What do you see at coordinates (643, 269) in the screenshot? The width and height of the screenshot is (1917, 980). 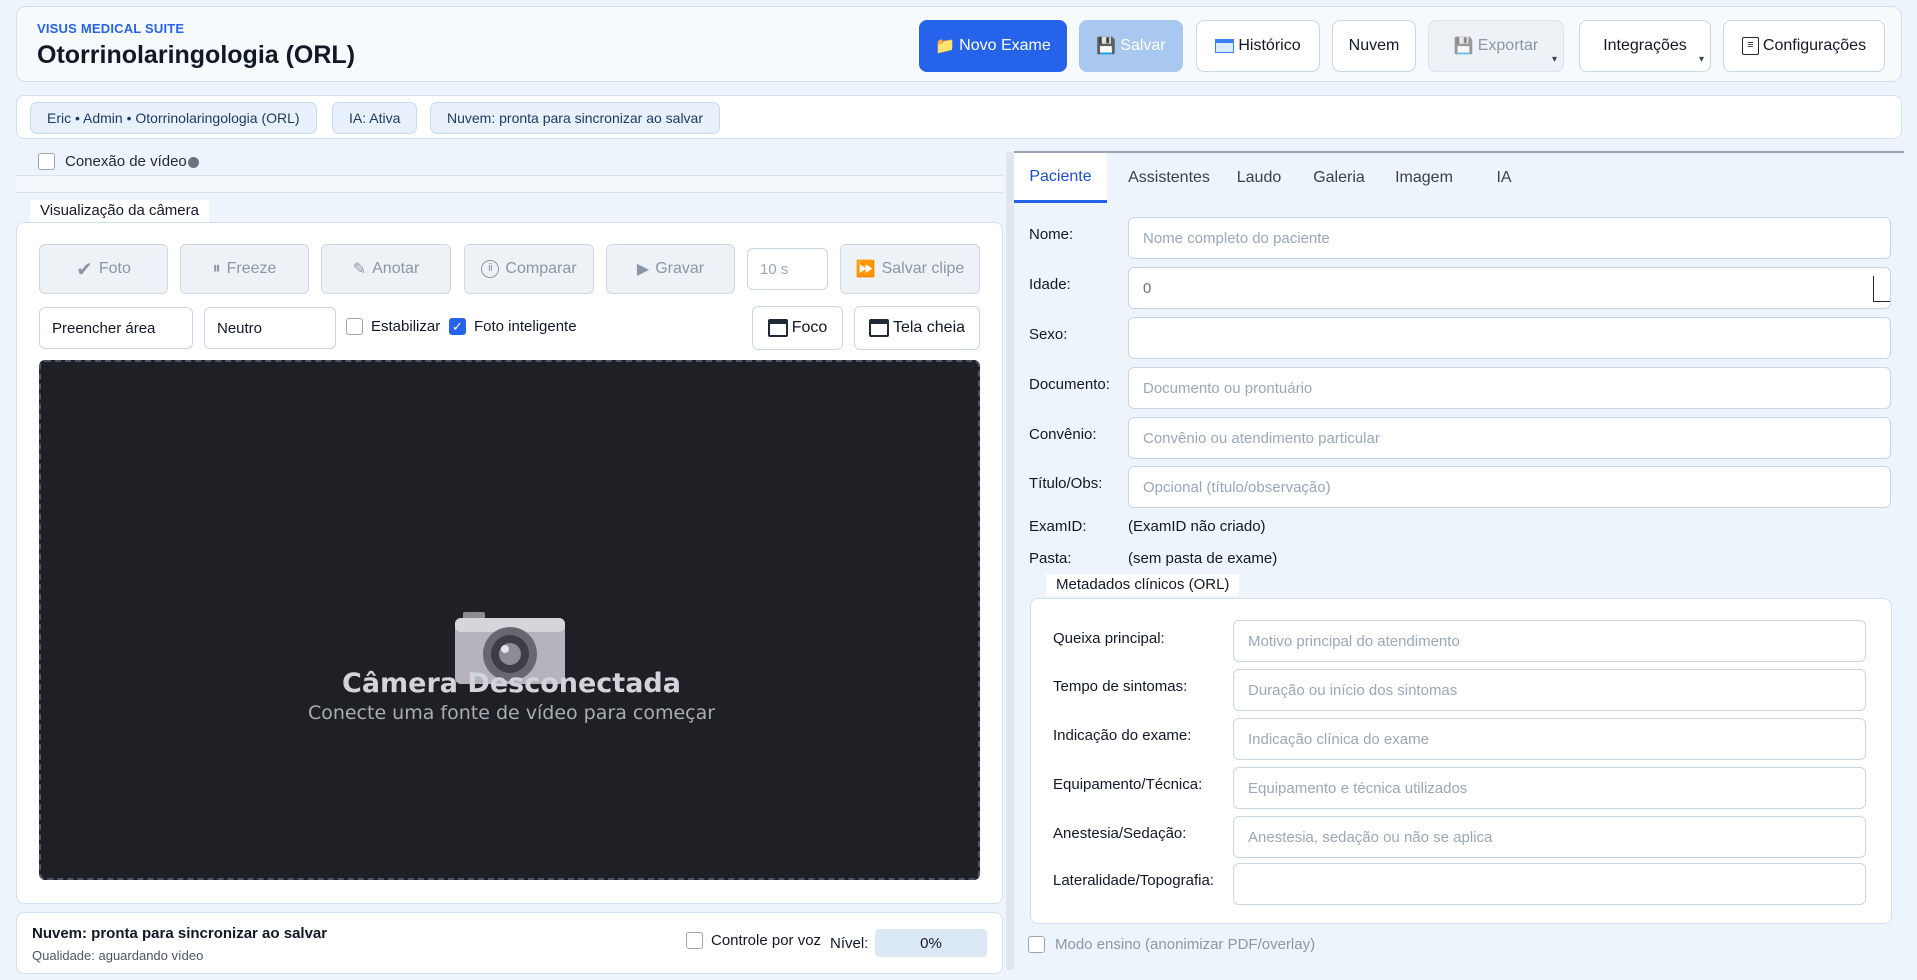 I see `play-icon: ▶` at bounding box center [643, 269].